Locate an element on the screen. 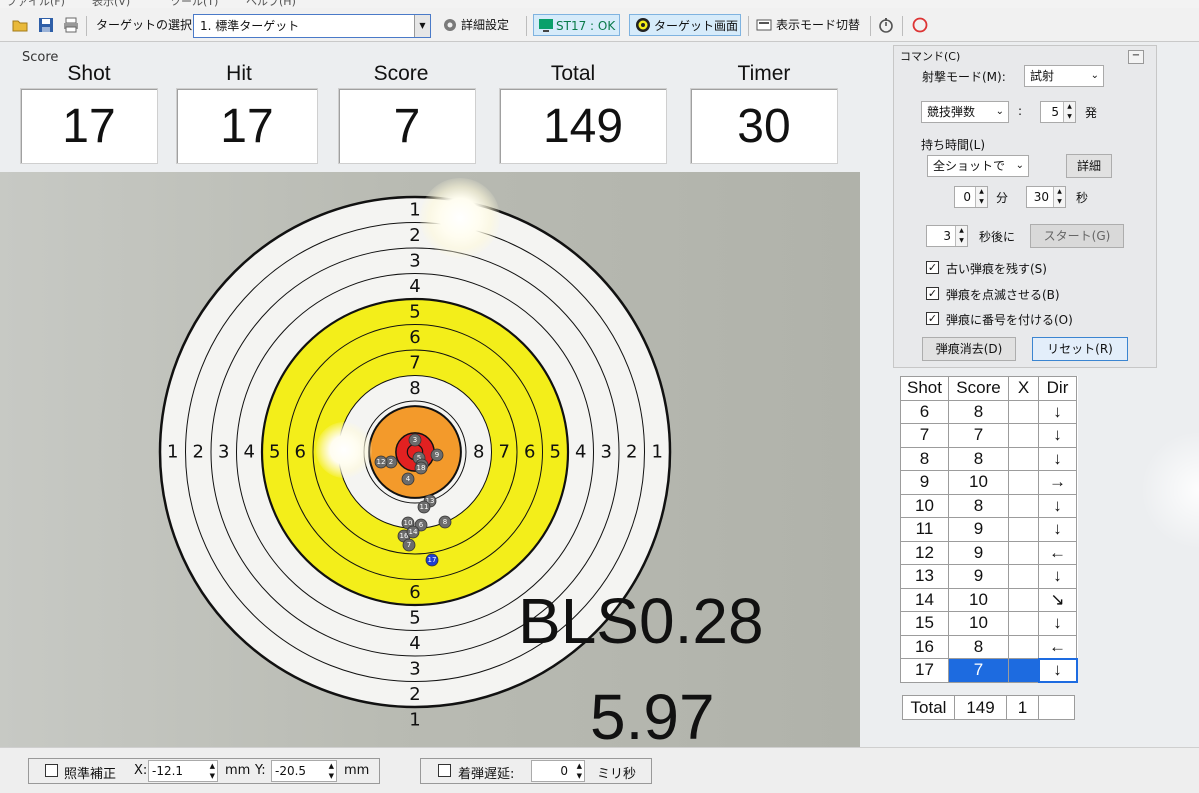 The height and width of the screenshot is (793, 1199). dropdown-arrow-icon: ▼ is located at coordinates (422, 26).